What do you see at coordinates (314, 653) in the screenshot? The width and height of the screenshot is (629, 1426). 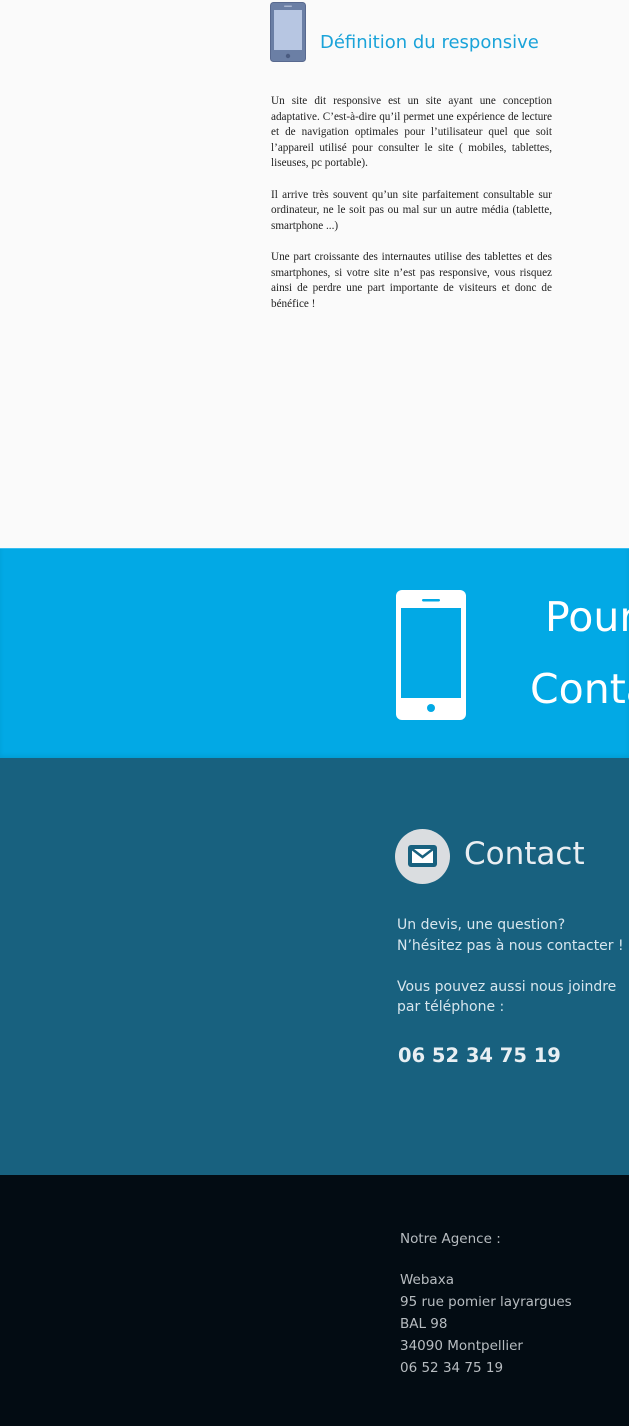 I see `banner-section: Pour Conta` at bounding box center [314, 653].